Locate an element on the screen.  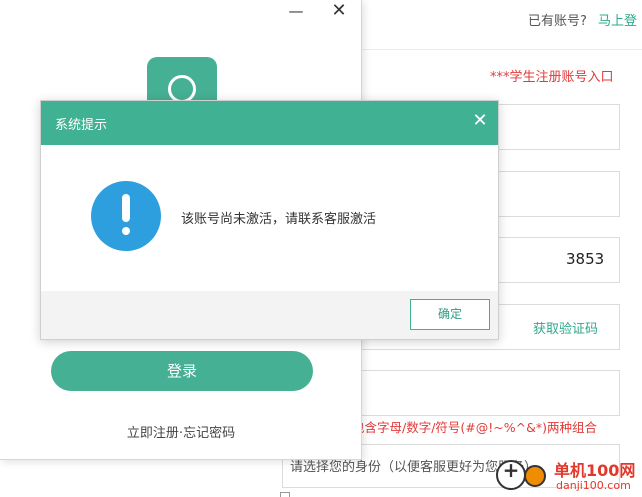
login-now-link: 马上登 is located at coordinates (617, 19).